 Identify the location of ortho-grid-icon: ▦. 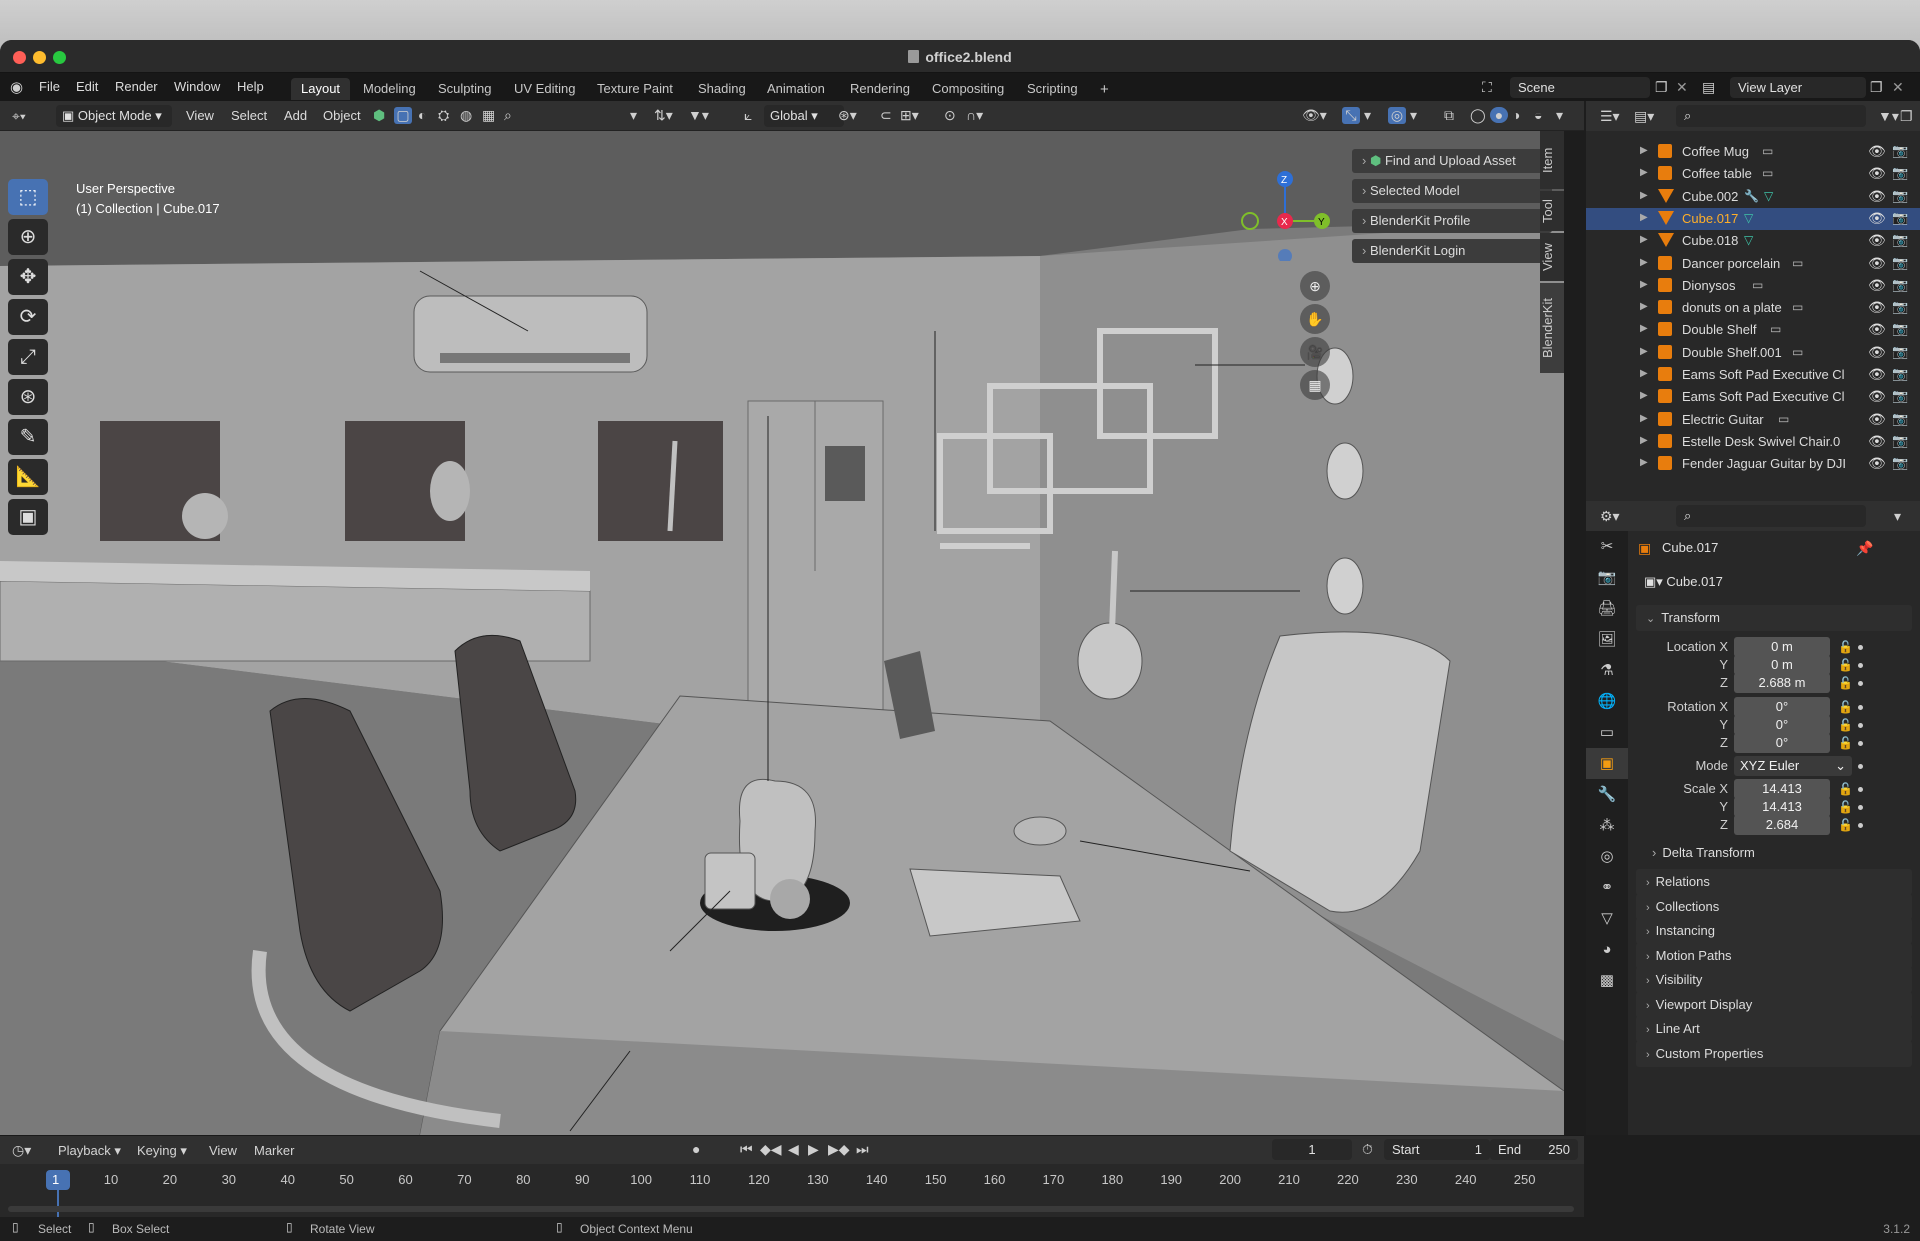
(1315, 385).